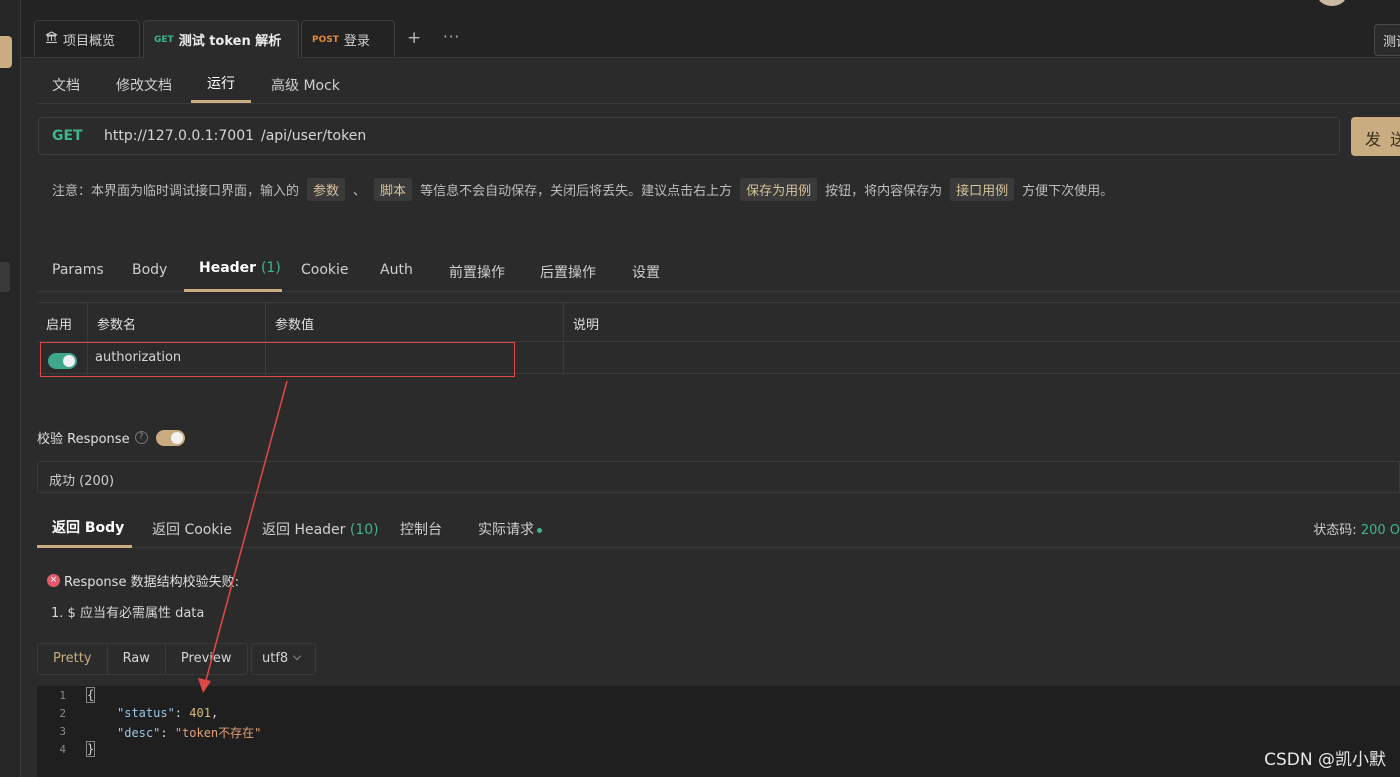 The width and height of the screenshot is (1400, 777). Describe the element at coordinates (576, 191) in the screenshot. I see `notice-text: 等信息不会自动保存，关闭后将丢失。建议点击右上方` at that location.